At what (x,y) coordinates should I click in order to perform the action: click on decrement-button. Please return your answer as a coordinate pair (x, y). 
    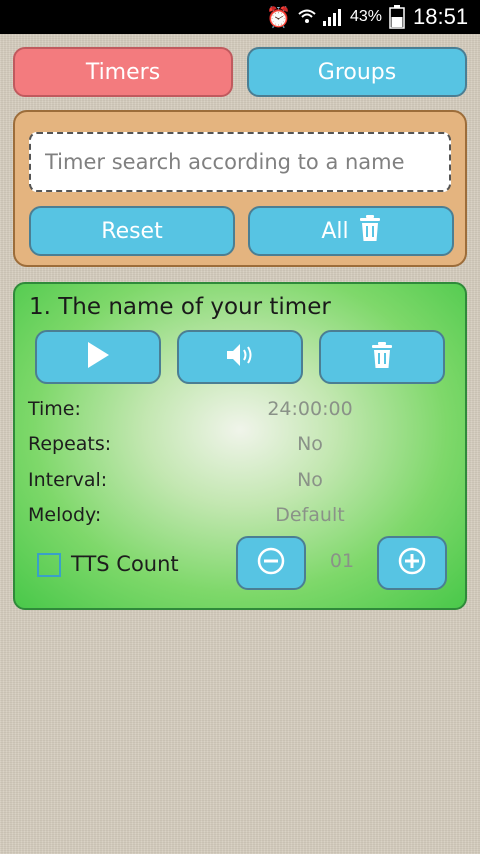
    Looking at the image, I should click on (271, 563).